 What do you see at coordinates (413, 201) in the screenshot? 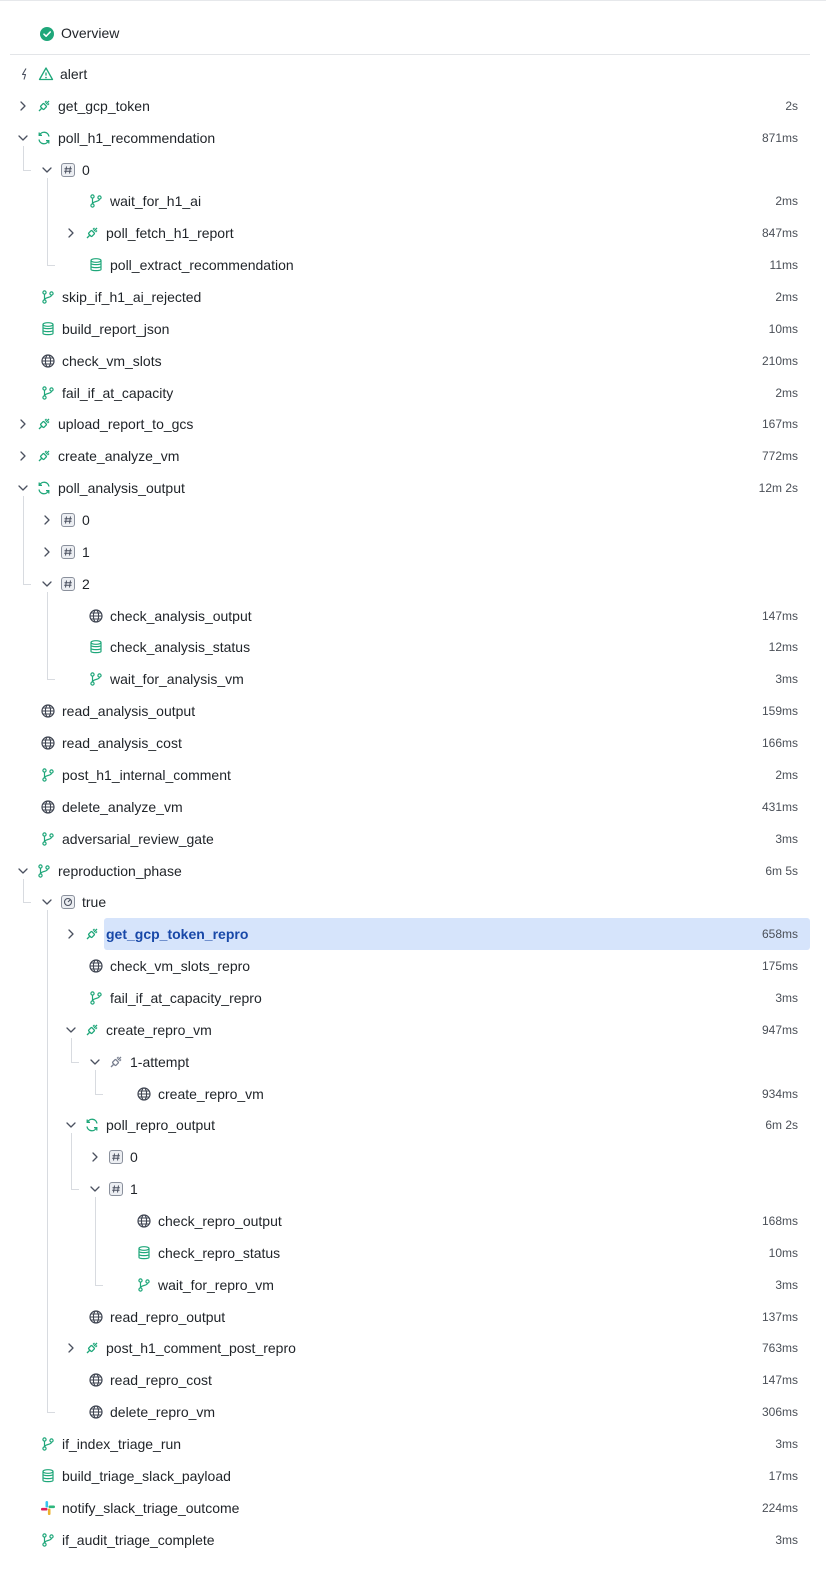
I see `tree-row: wait_for_h1_ai 2ms` at bounding box center [413, 201].